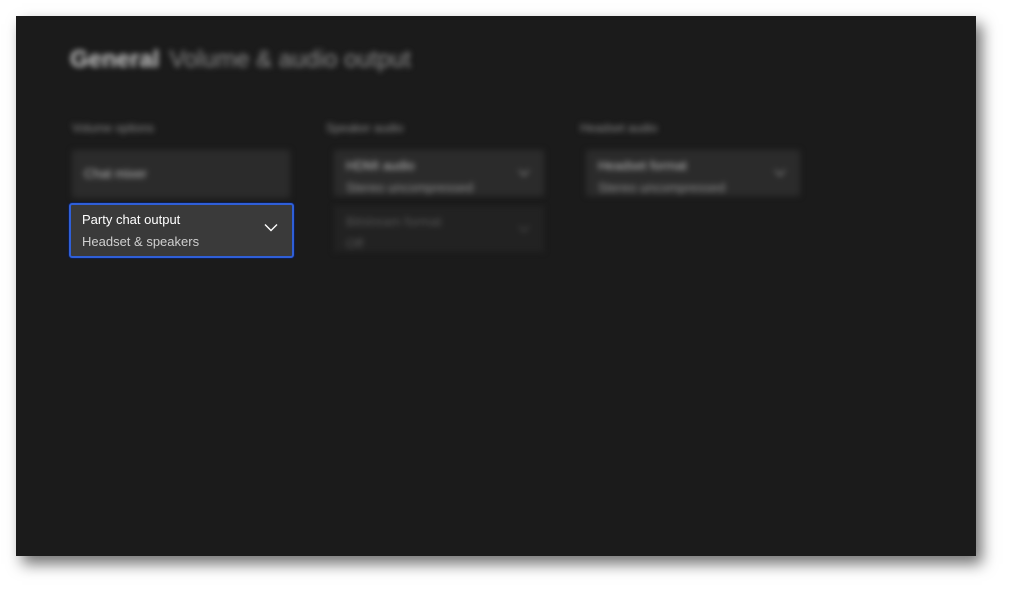 This screenshot has height=590, width=1010. Describe the element at coordinates (619, 128) in the screenshot. I see `headset-audio-label: Headset audio` at that location.